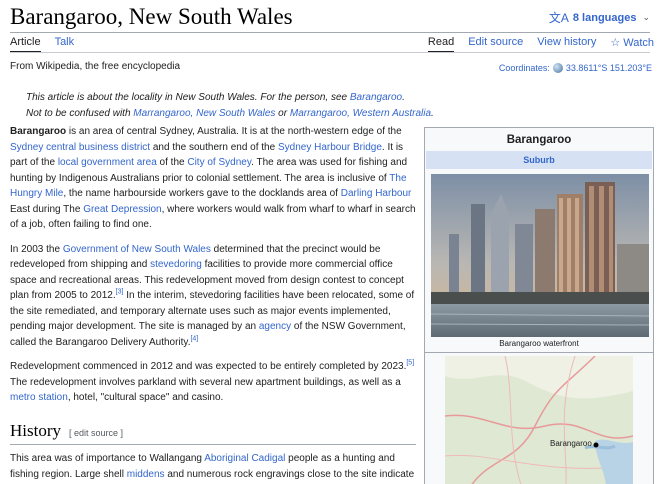  I want to click on text: of the, so click(172, 162).